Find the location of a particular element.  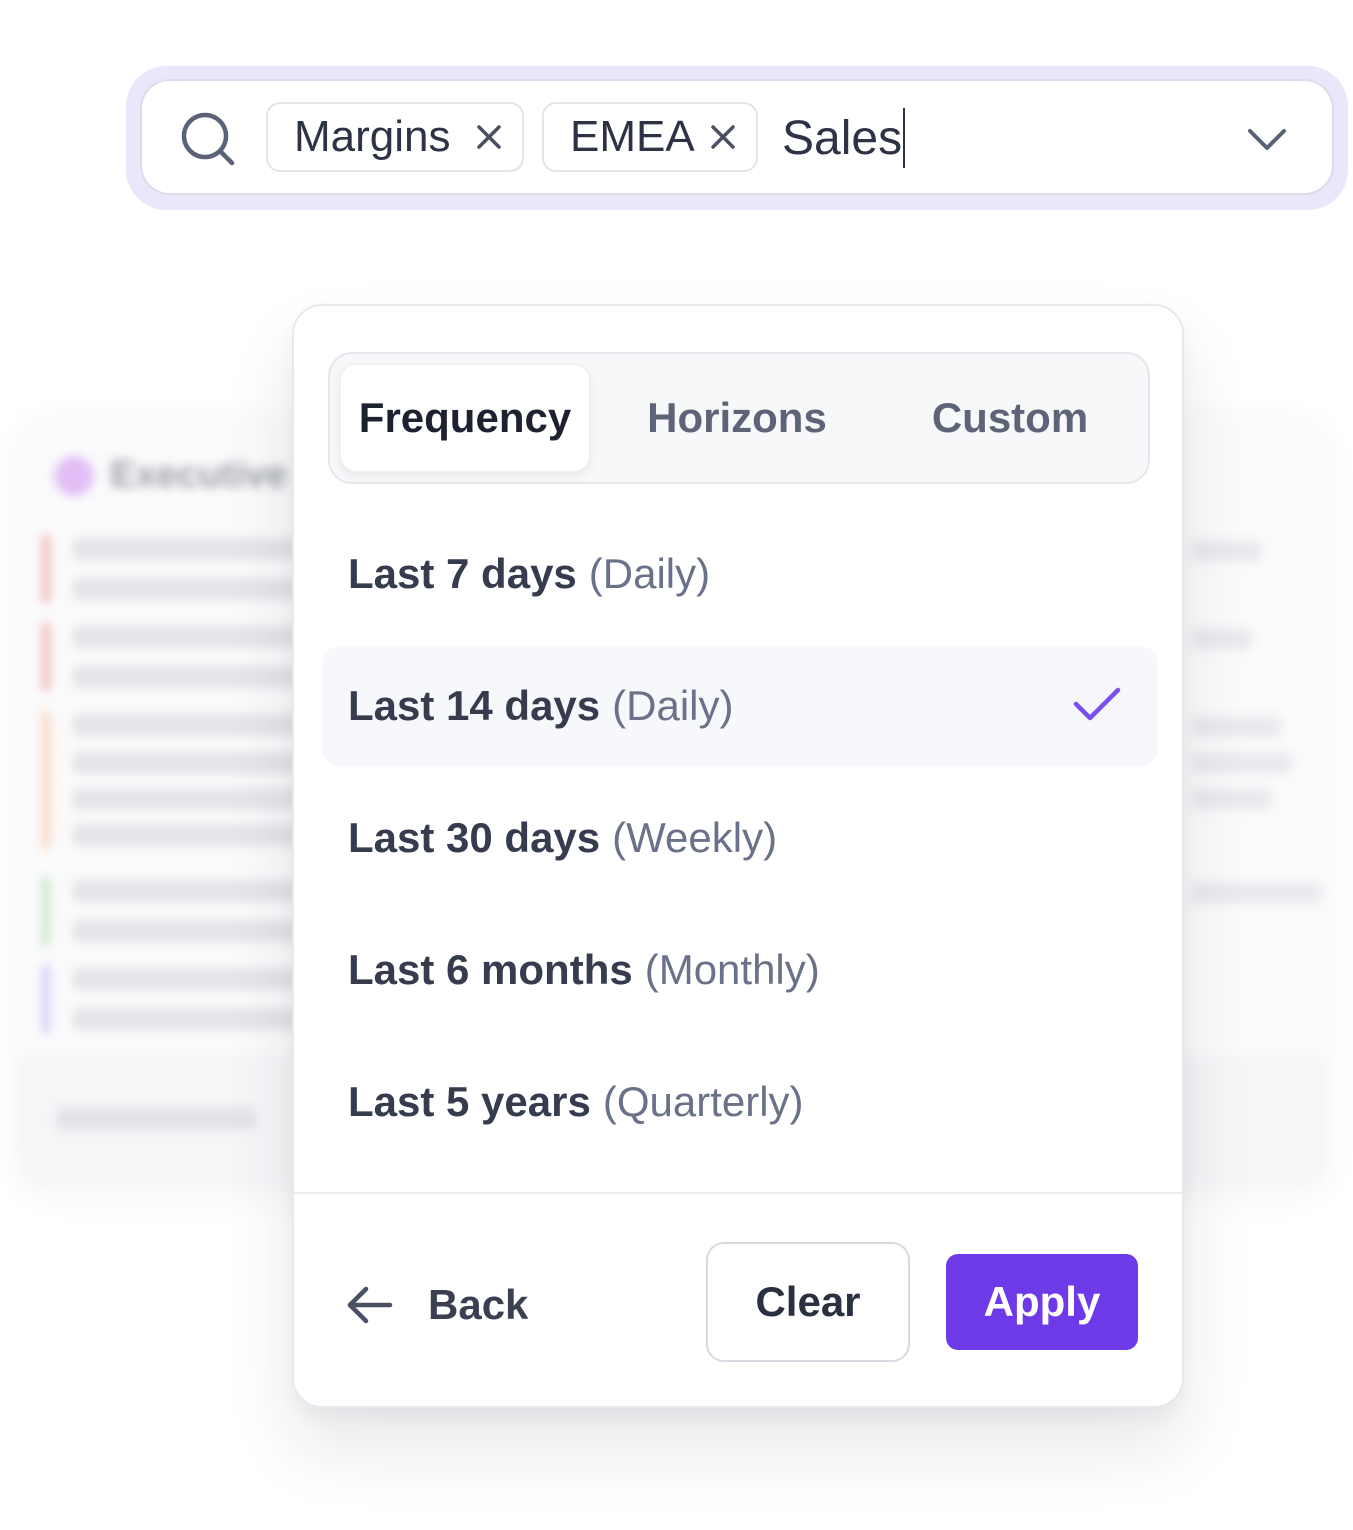

report-logo-icon is located at coordinates (74, 476).